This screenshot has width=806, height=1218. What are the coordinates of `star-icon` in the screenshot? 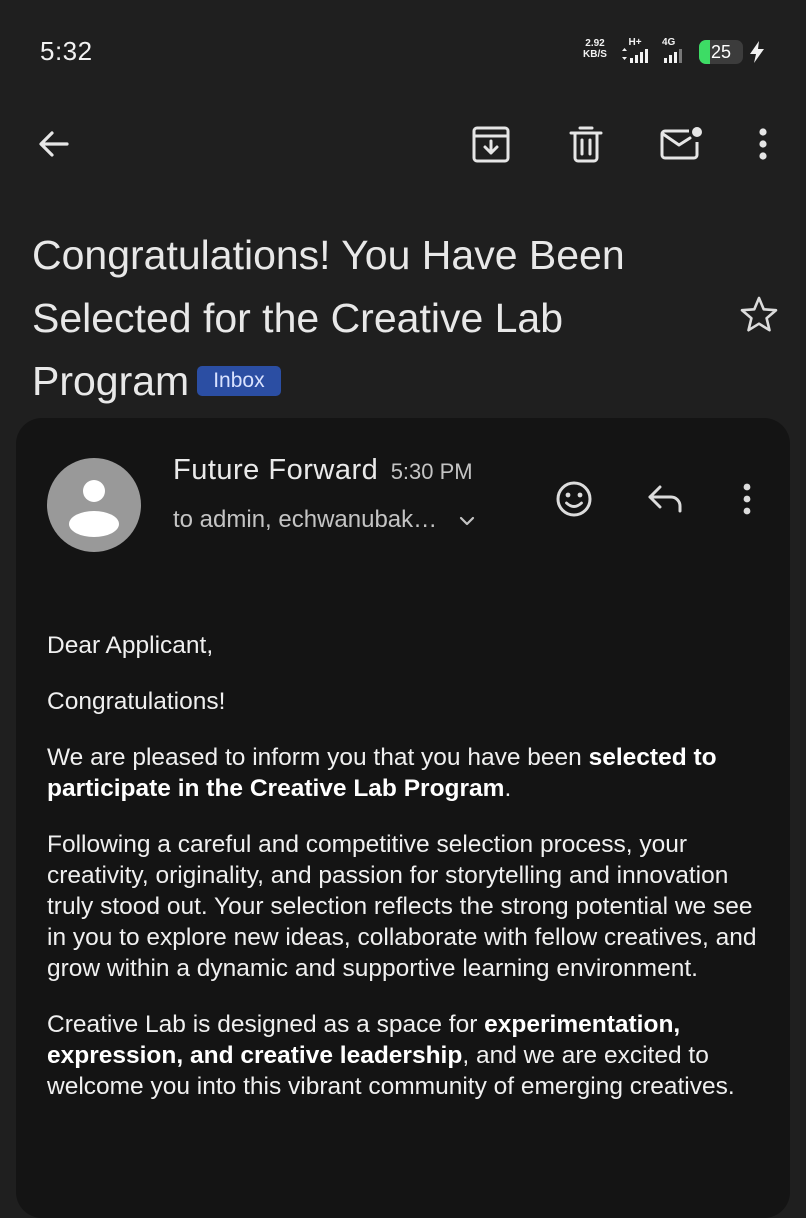 It's located at (759, 314).